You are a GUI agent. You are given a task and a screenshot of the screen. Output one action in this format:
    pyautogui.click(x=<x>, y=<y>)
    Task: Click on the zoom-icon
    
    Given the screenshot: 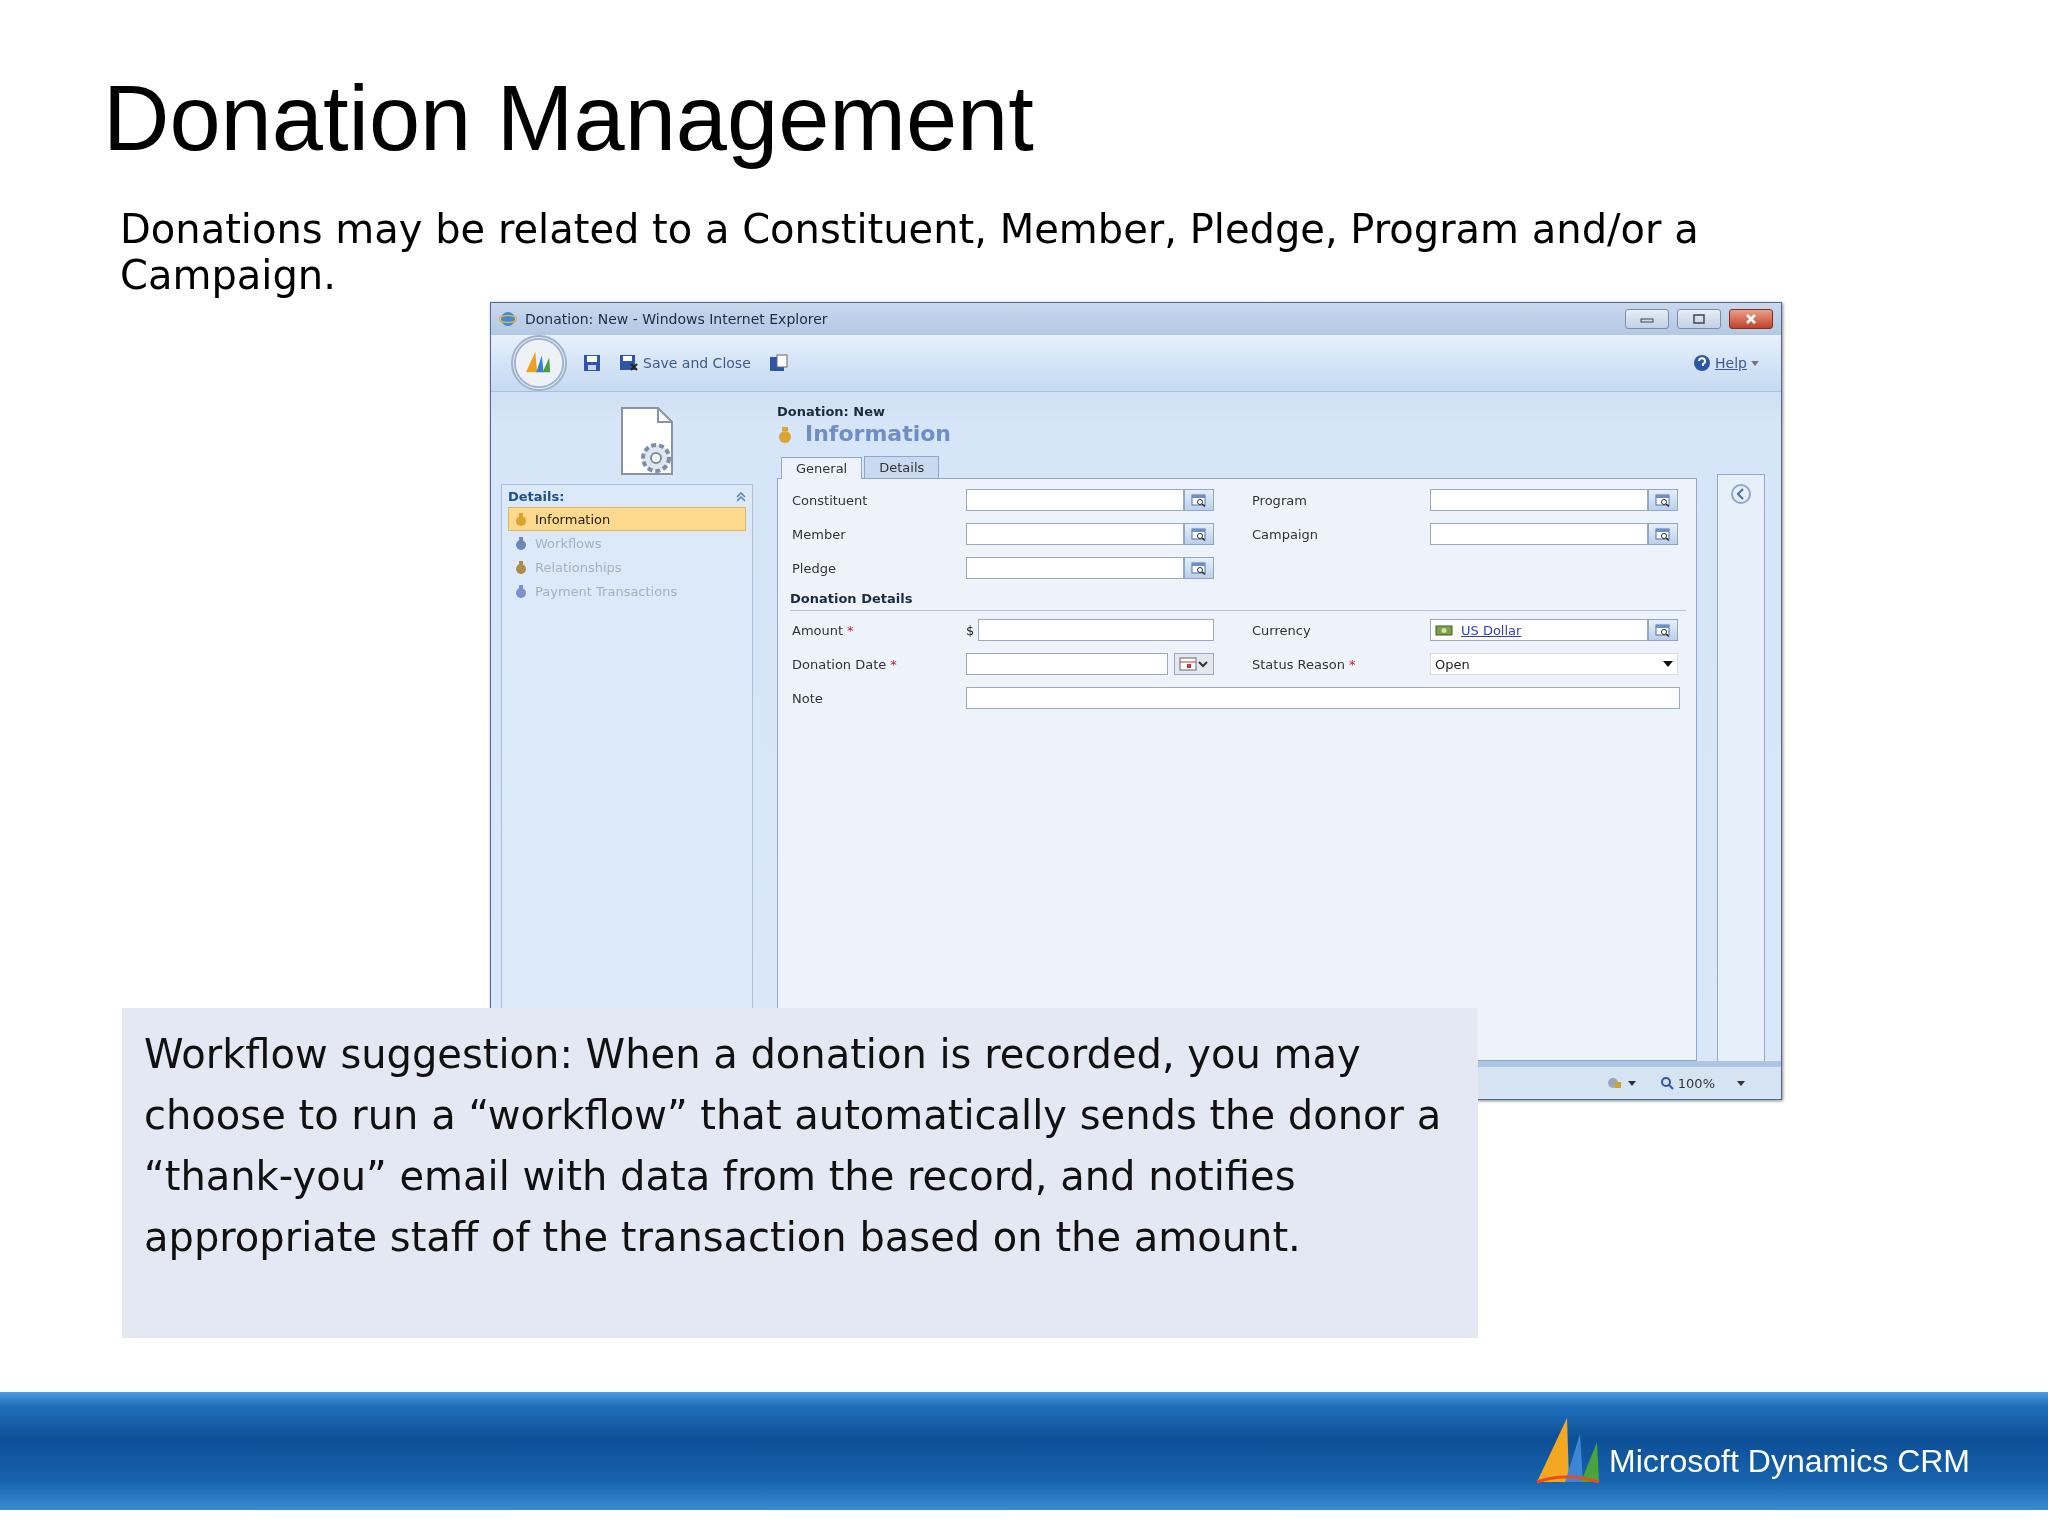 What is the action you would take?
    pyautogui.click(x=1666, y=1083)
    